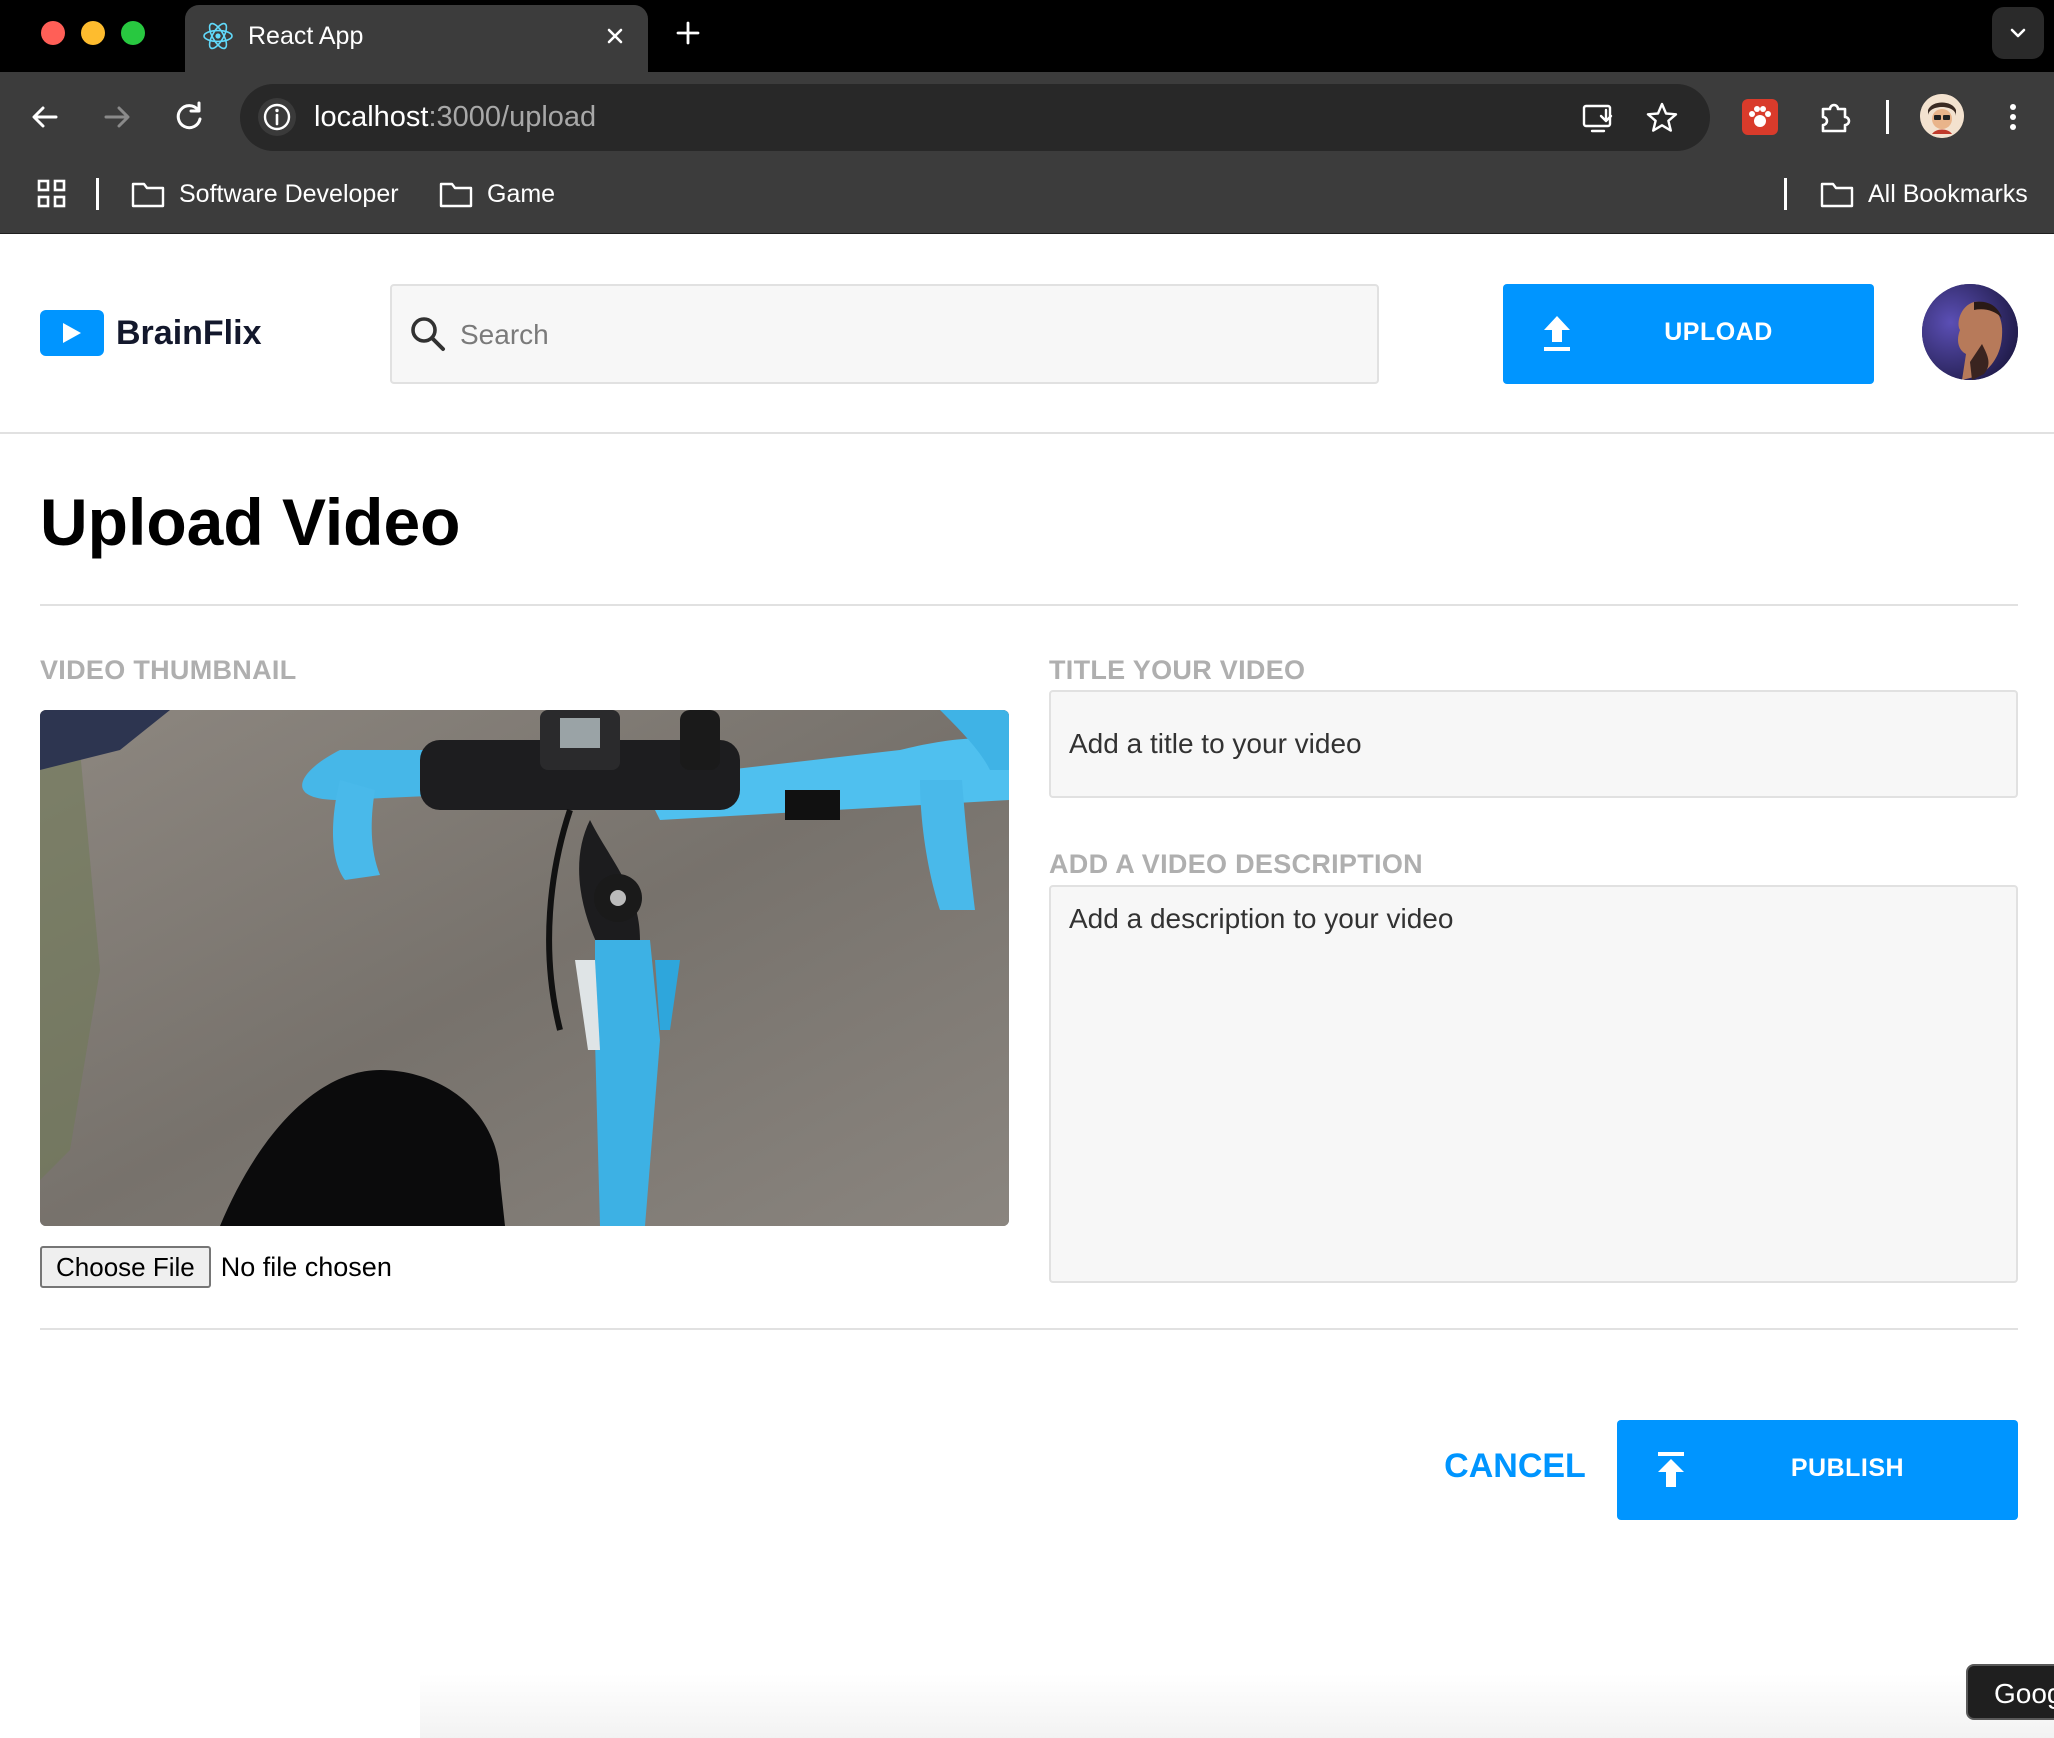 The image size is (2054, 1738). I want to click on upload-button: UPLOAD, so click(1688, 334).